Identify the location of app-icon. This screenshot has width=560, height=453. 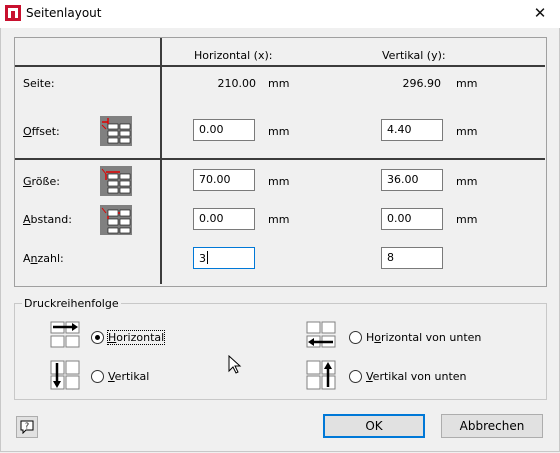
(13, 13).